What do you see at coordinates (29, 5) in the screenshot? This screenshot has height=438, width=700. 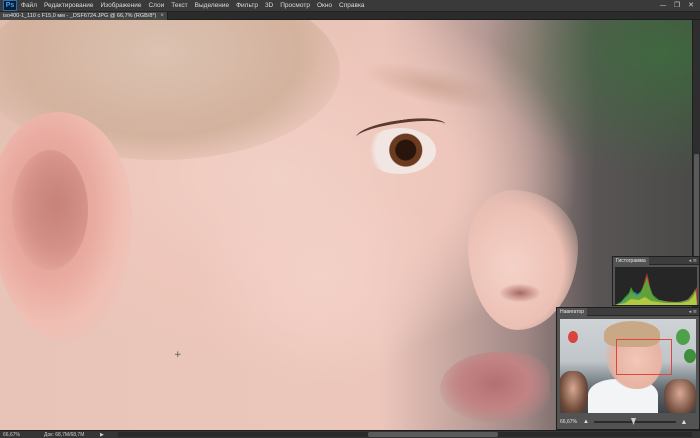 I see `menu-file: Файл` at bounding box center [29, 5].